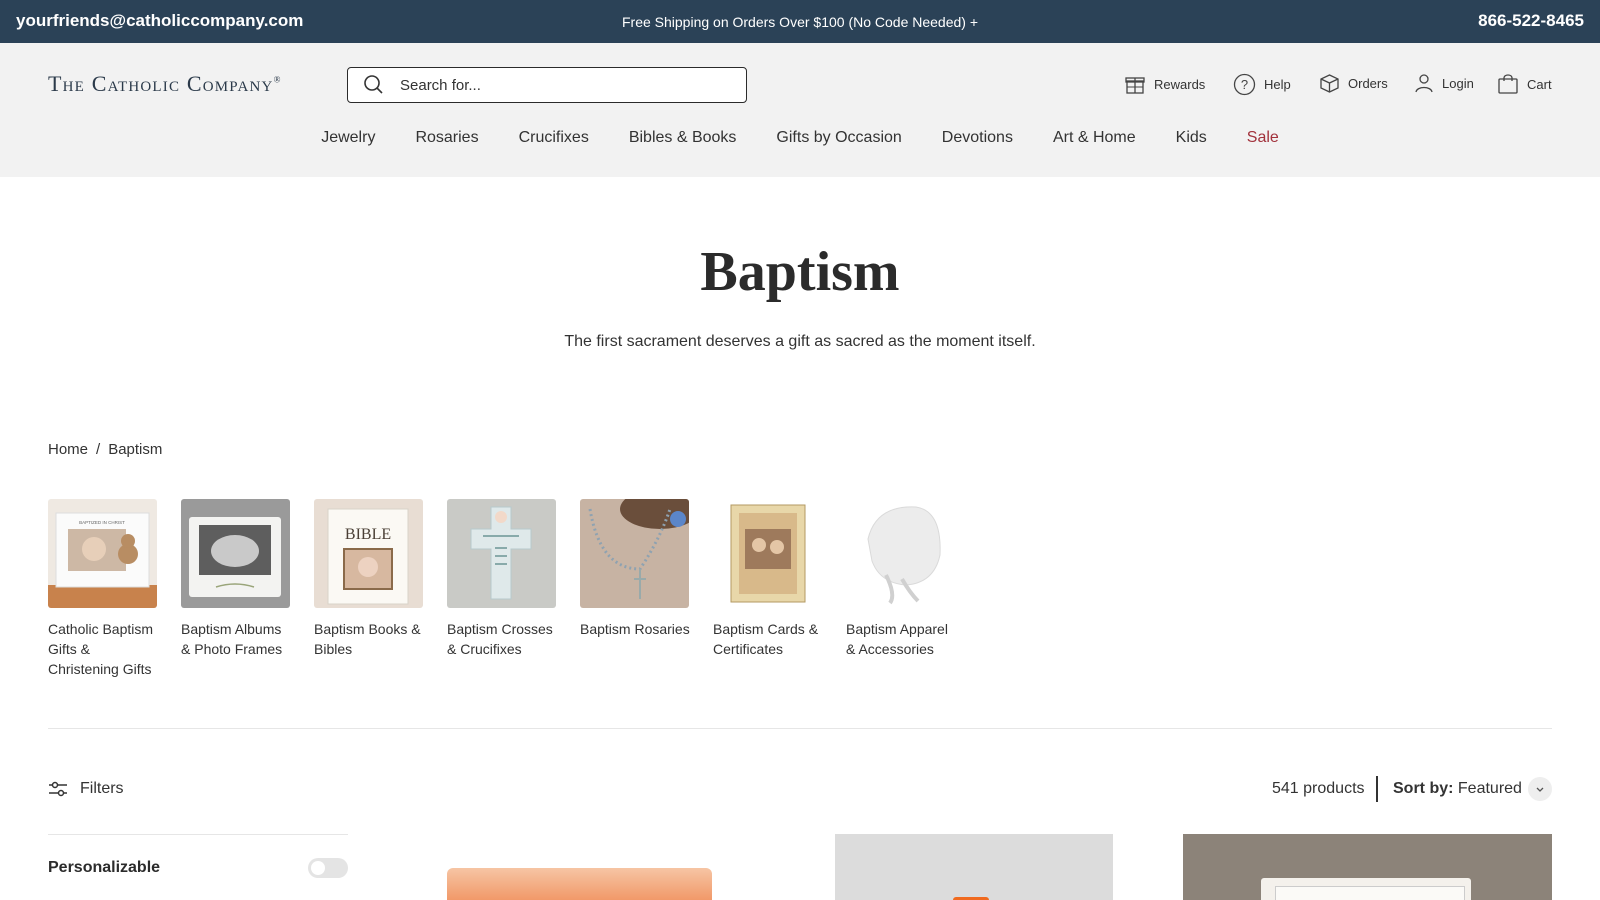 This screenshot has height=900, width=1600. Describe the element at coordinates (1424, 83) in the screenshot. I see `user-icon` at that location.